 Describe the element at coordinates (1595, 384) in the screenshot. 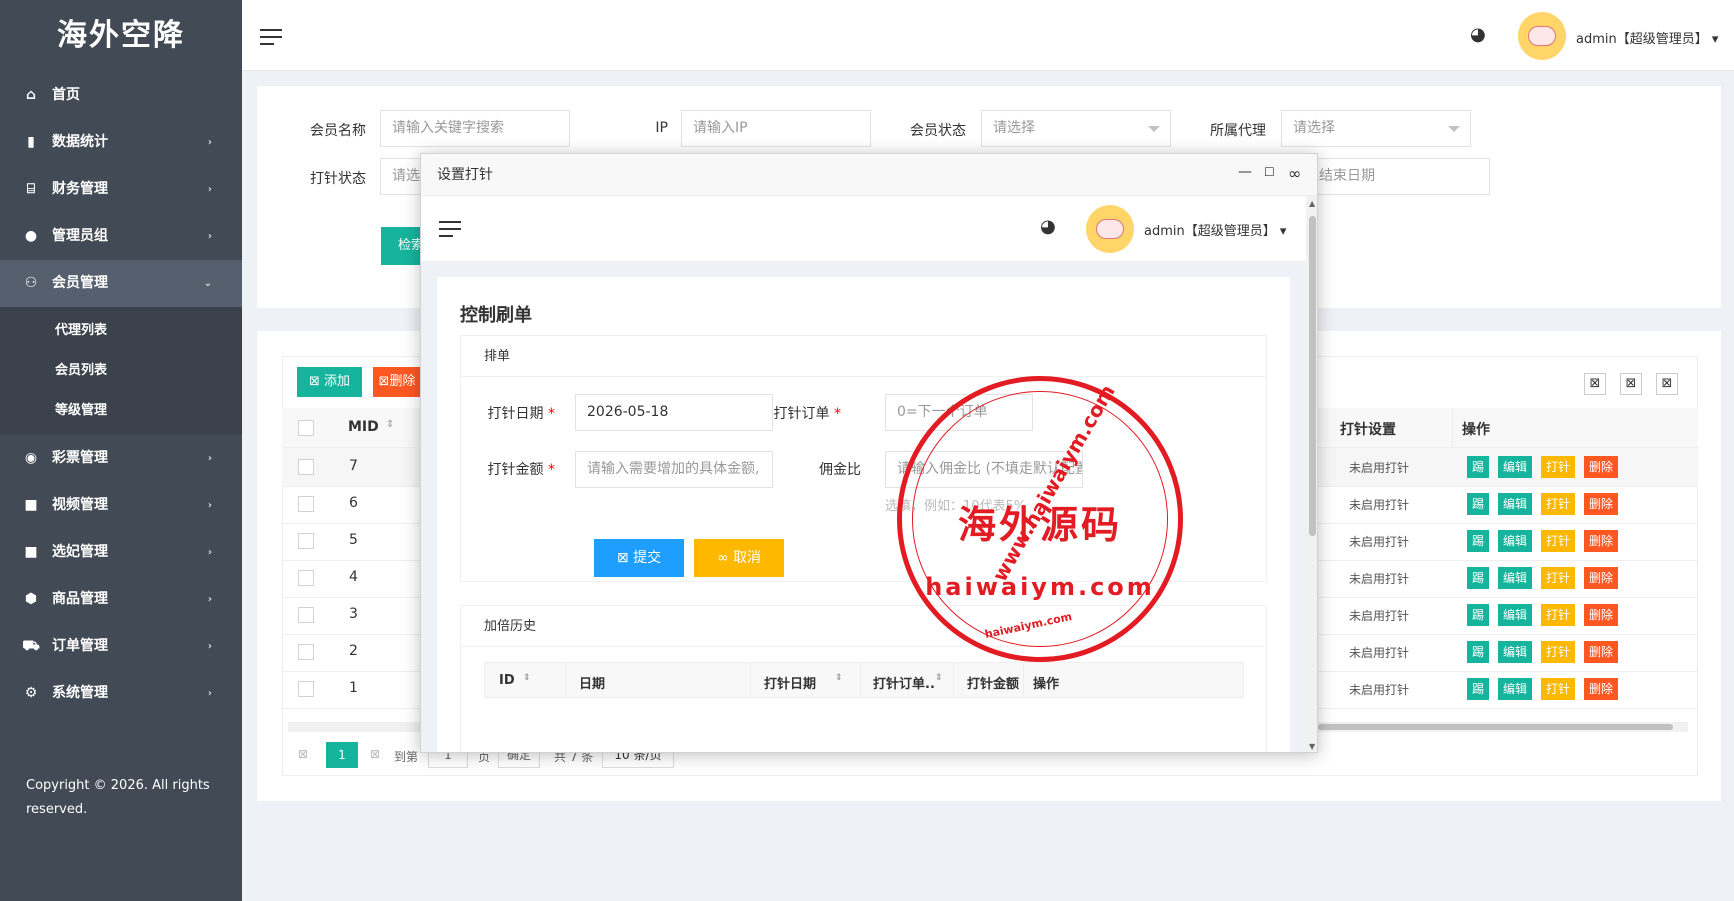

I see `columns-icon: ⊠` at that location.